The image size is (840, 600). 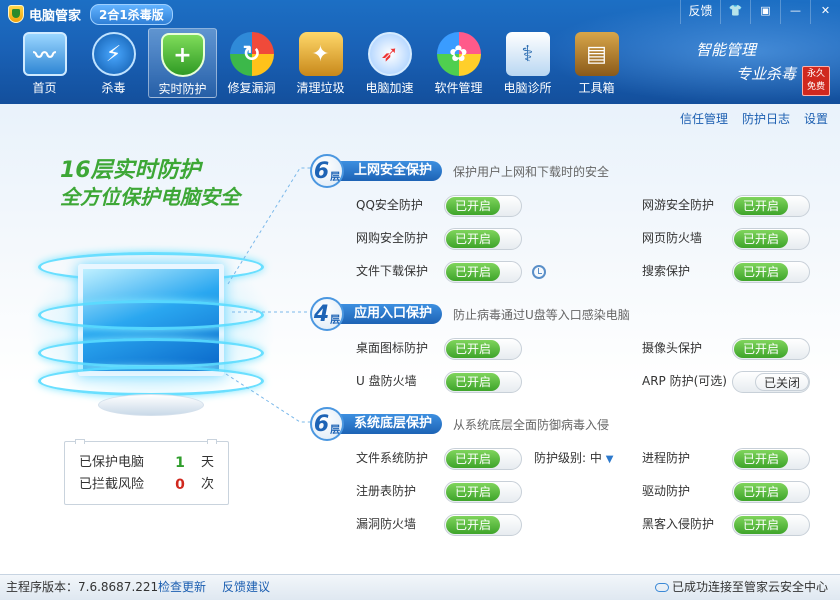 What do you see at coordinates (666, 491) in the screenshot?
I see `item-name: 驱动防护` at bounding box center [666, 491].